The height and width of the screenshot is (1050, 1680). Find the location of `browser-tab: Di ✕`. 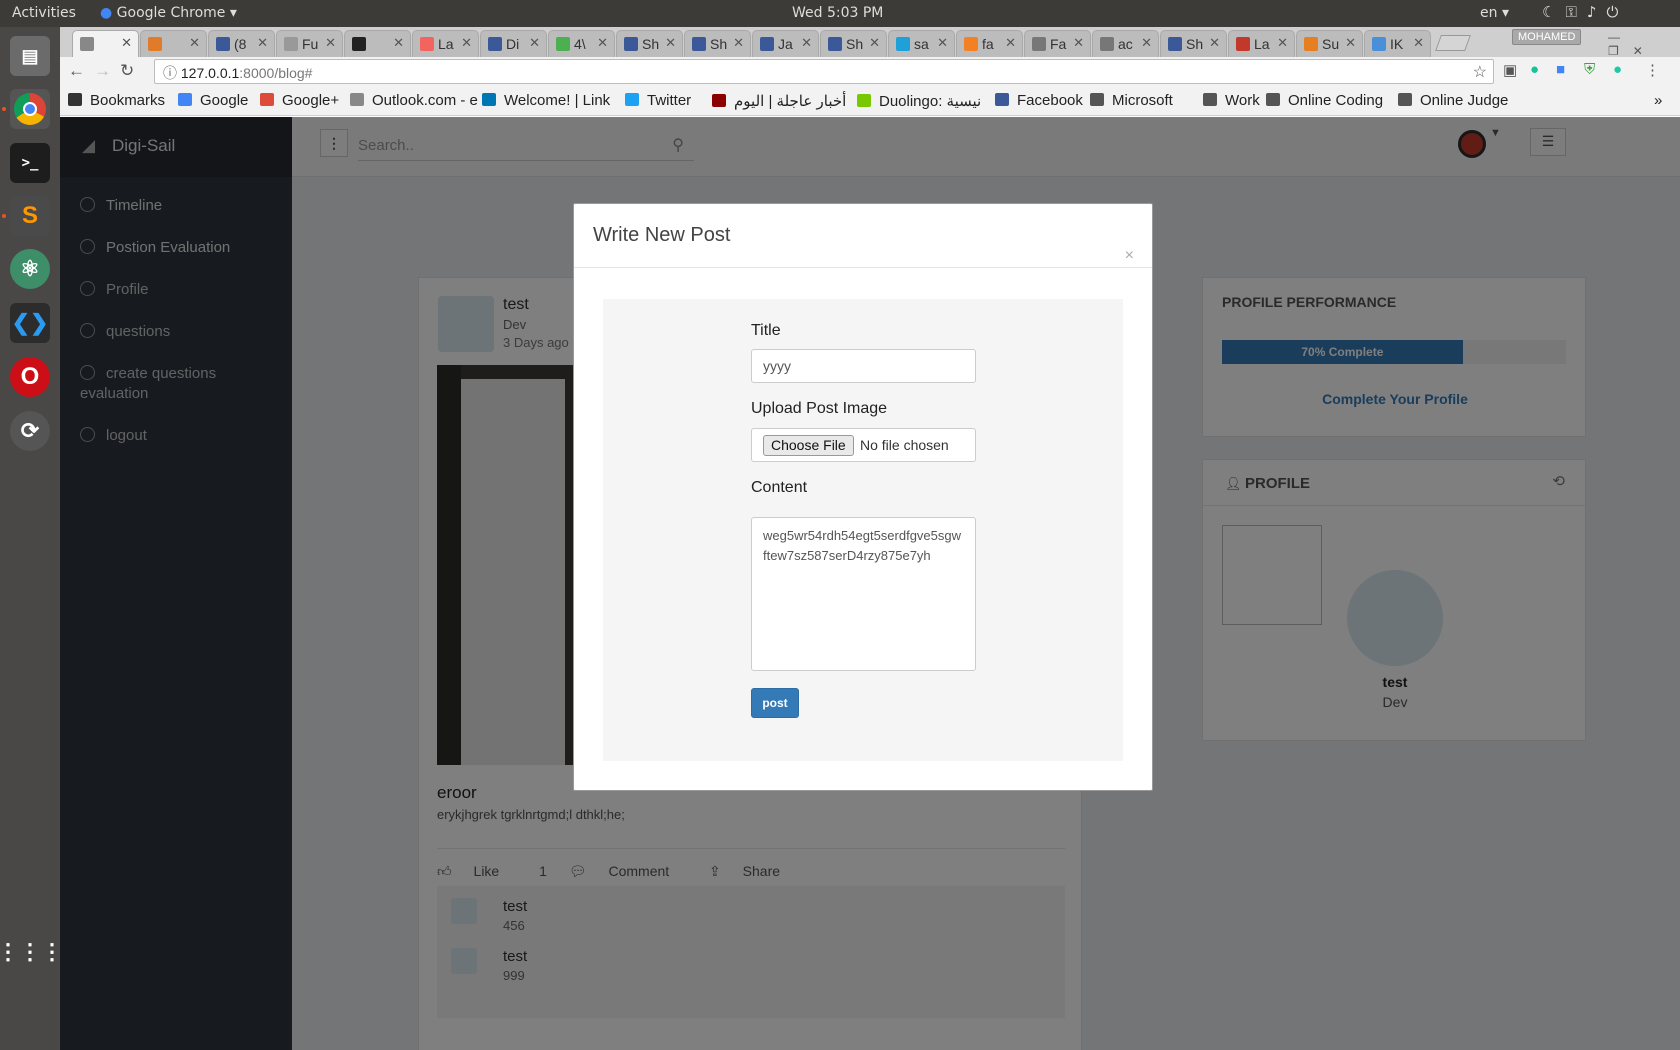

browser-tab: Di ✕ is located at coordinates (513, 43).